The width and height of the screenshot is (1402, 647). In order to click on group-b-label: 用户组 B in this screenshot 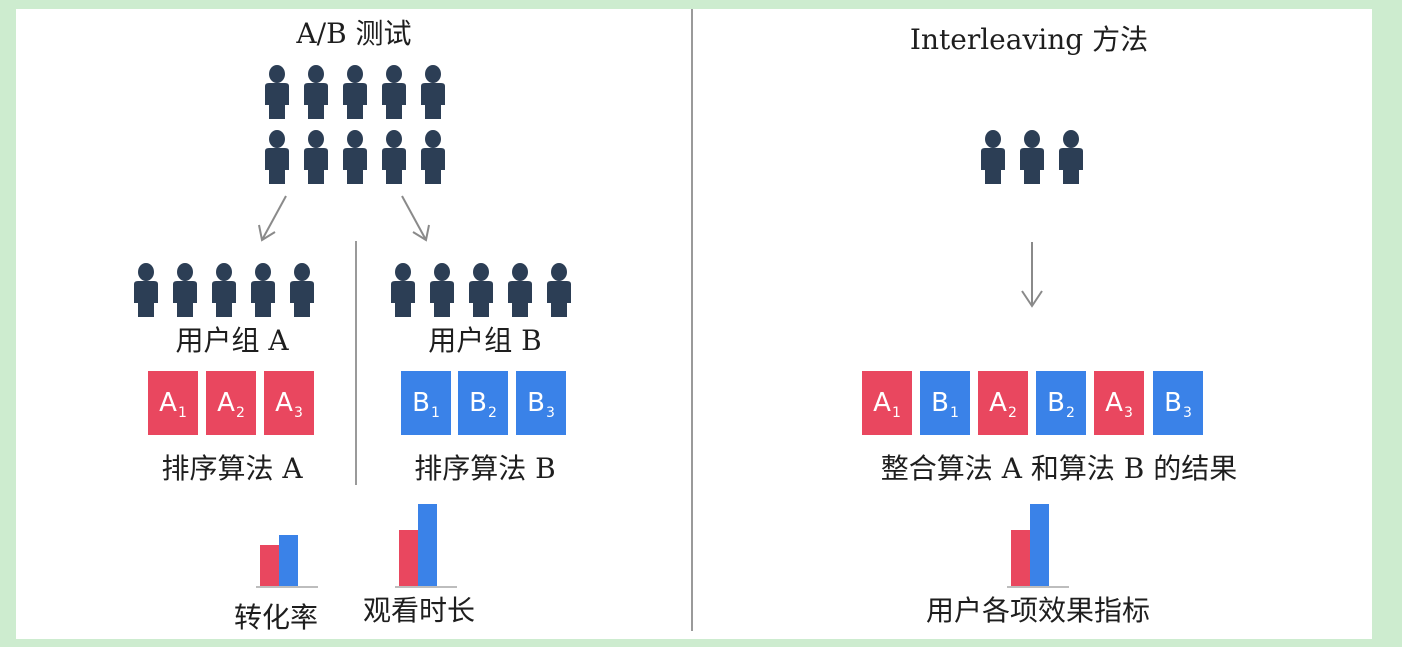, I will do `click(485, 340)`.